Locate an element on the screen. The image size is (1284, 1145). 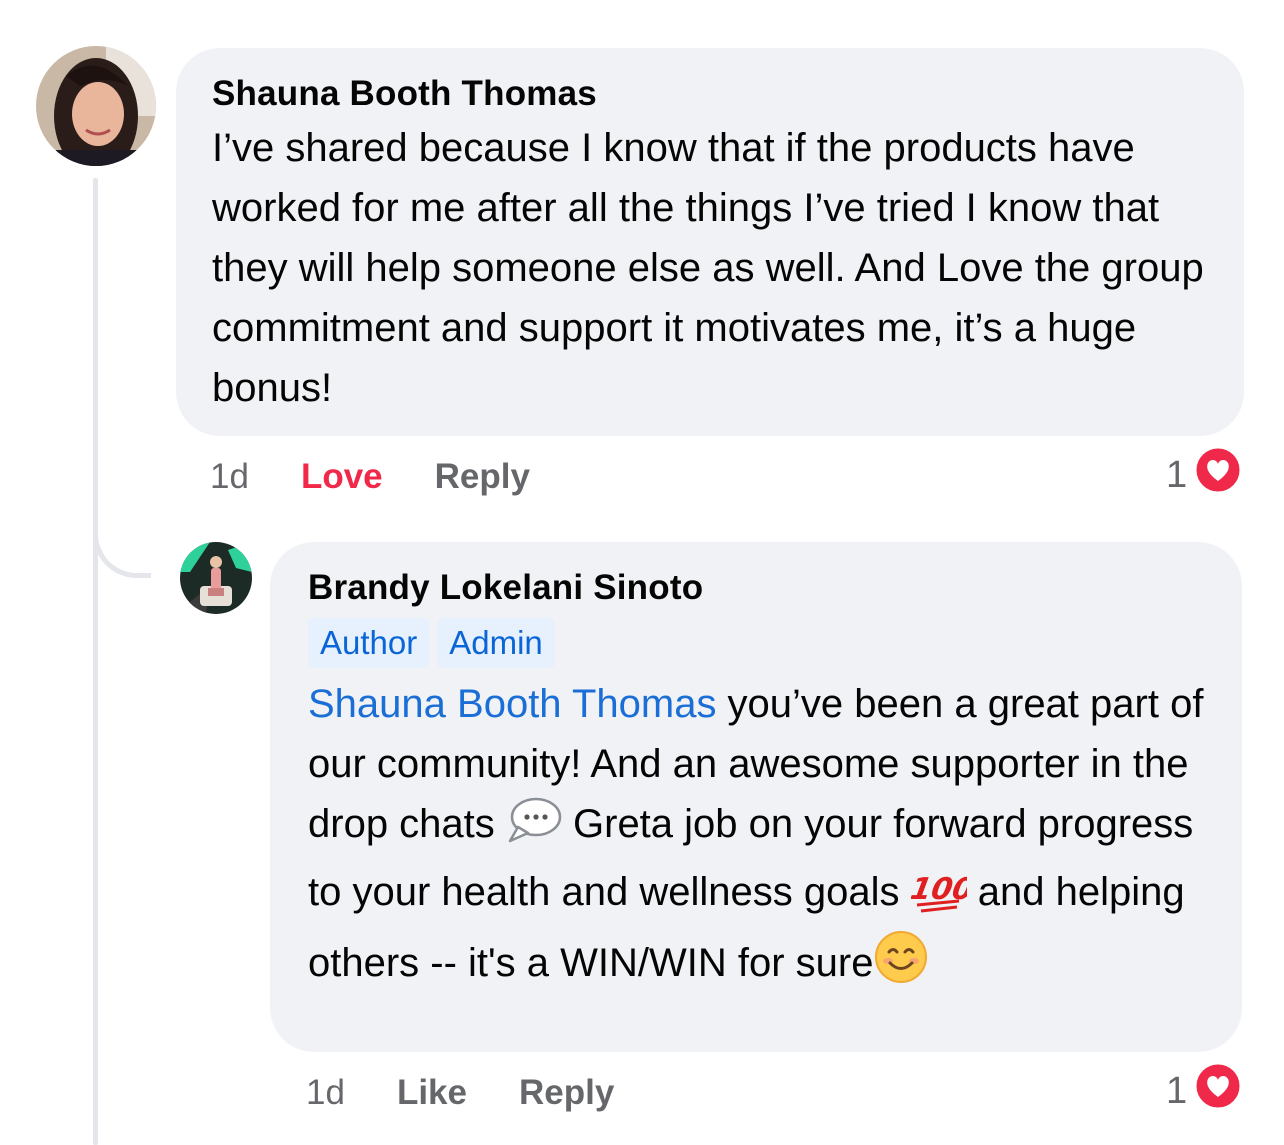
love-button: Love is located at coordinates (342, 477).